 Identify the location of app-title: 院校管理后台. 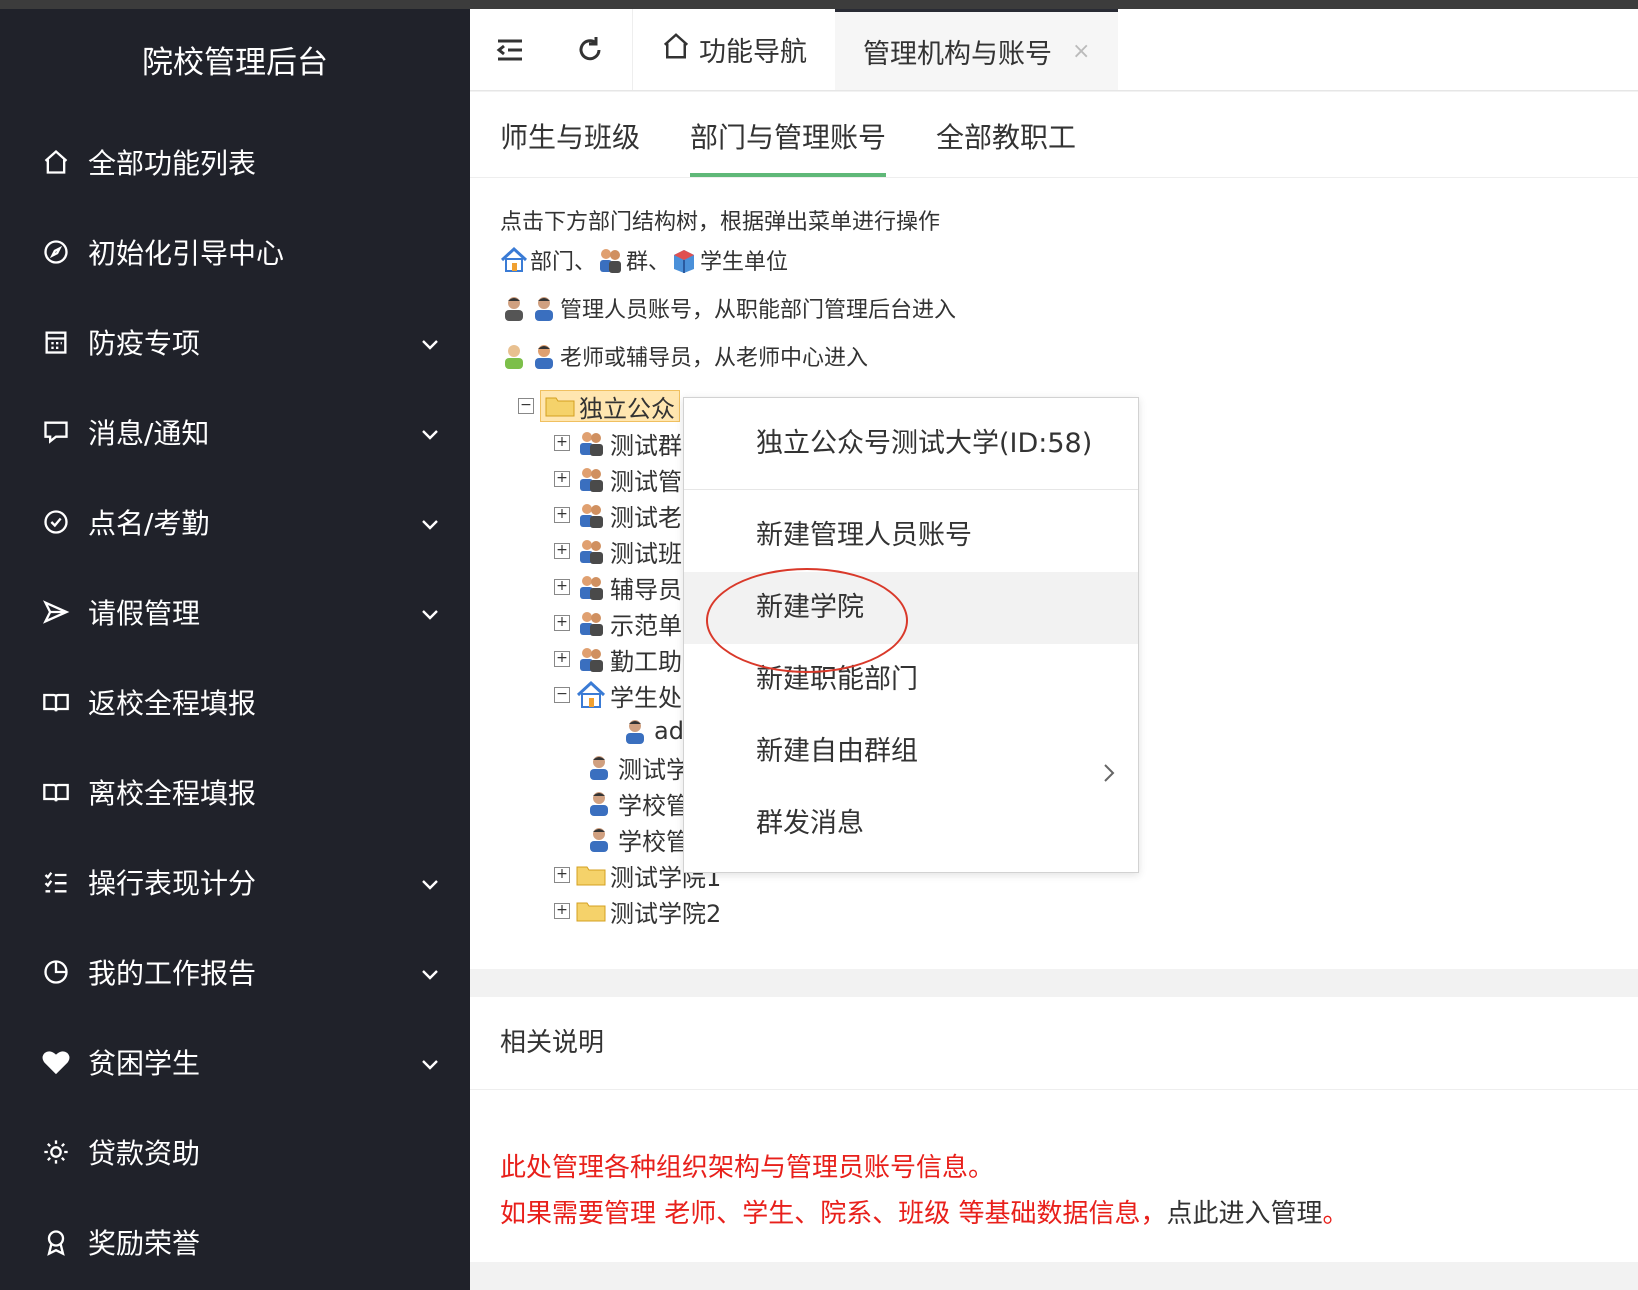
(235, 63).